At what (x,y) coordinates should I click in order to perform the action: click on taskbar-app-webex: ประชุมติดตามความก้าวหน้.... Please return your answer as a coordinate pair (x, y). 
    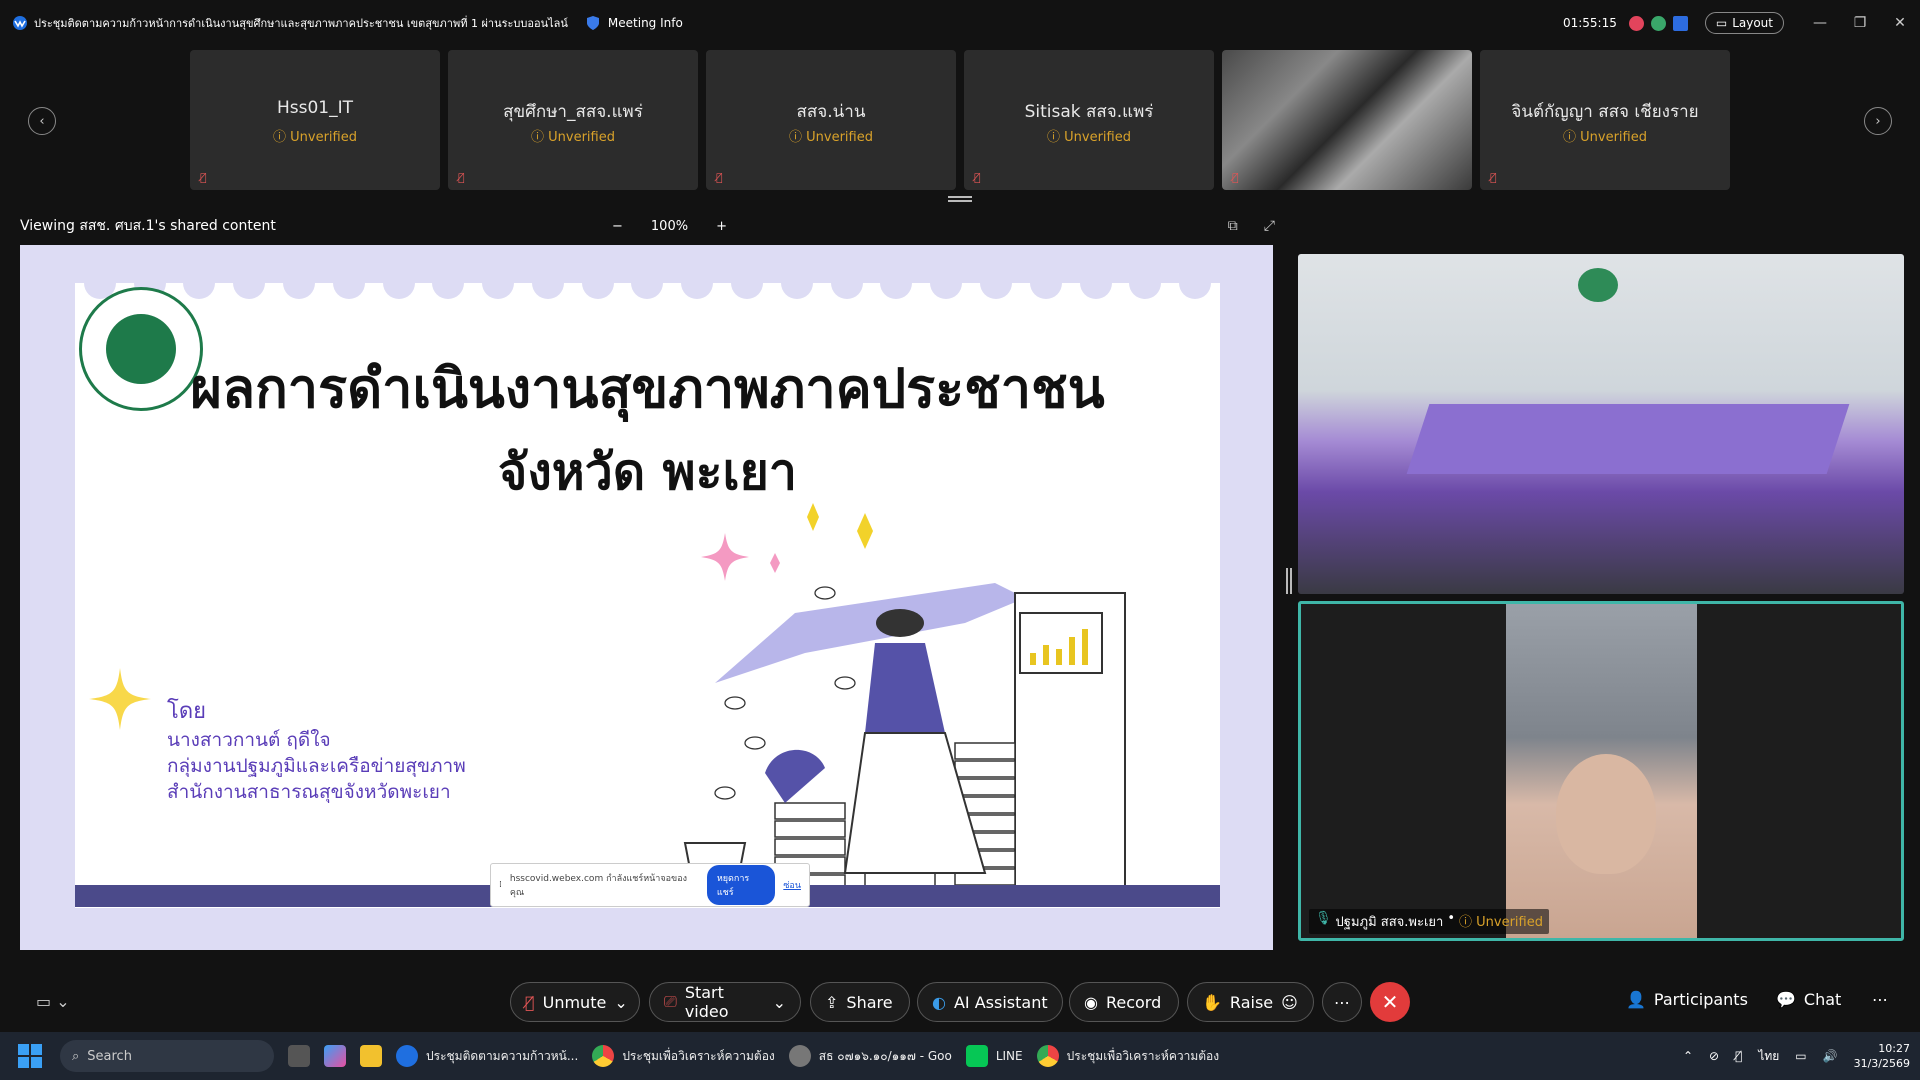
    Looking at the image, I should click on (487, 1056).